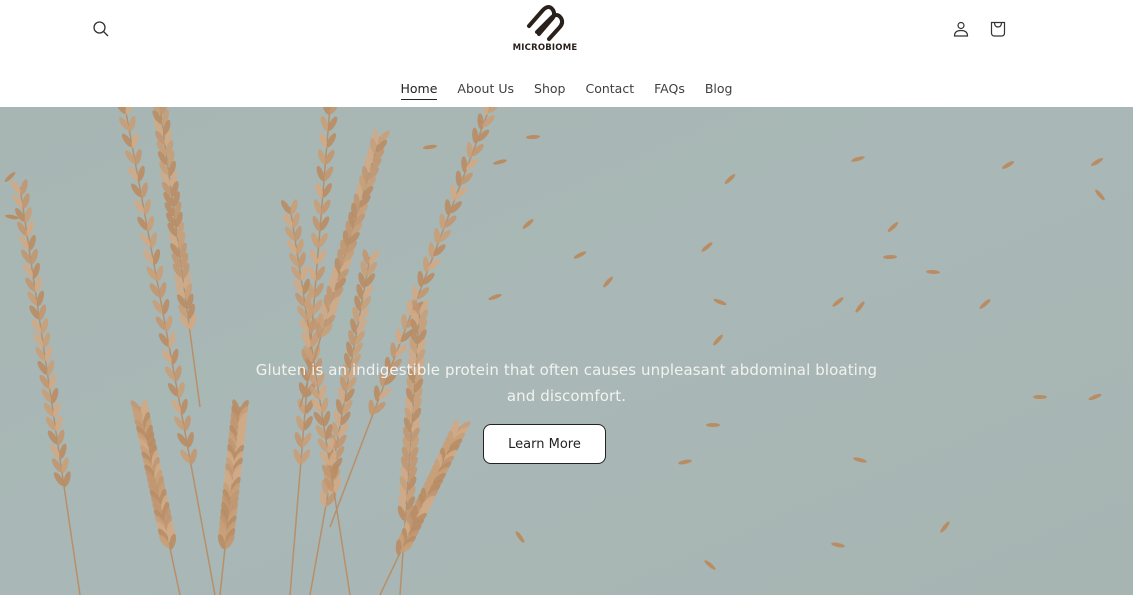  Describe the element at coordinates (544, 444) in the screenshot. I see `learn-more-button: Learn More` at that location.